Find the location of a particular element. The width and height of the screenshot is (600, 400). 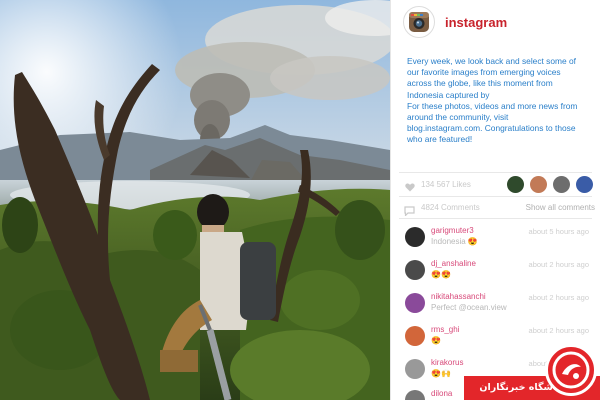

instagram-camera-icon is located at coordinates (419, 22).